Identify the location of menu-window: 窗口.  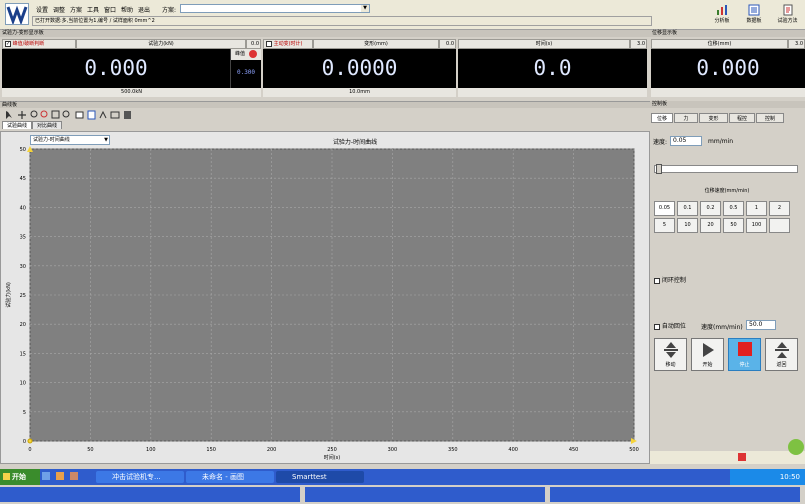
(110, 9).